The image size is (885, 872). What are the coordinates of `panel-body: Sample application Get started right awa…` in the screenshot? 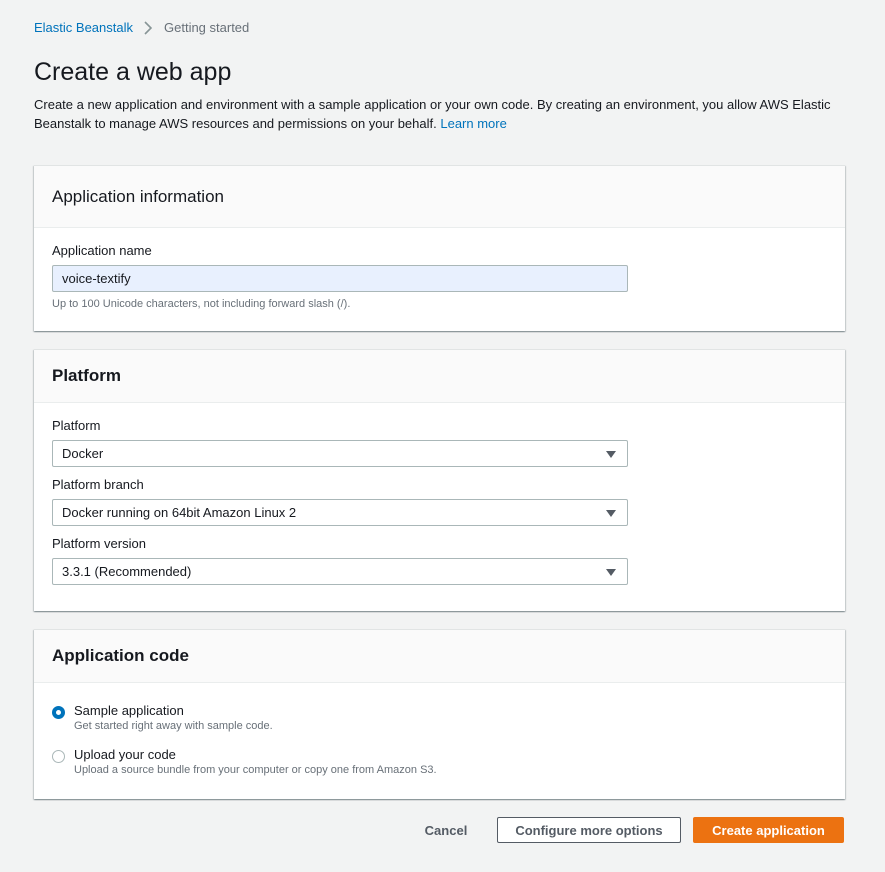 It's located at (439, 729).